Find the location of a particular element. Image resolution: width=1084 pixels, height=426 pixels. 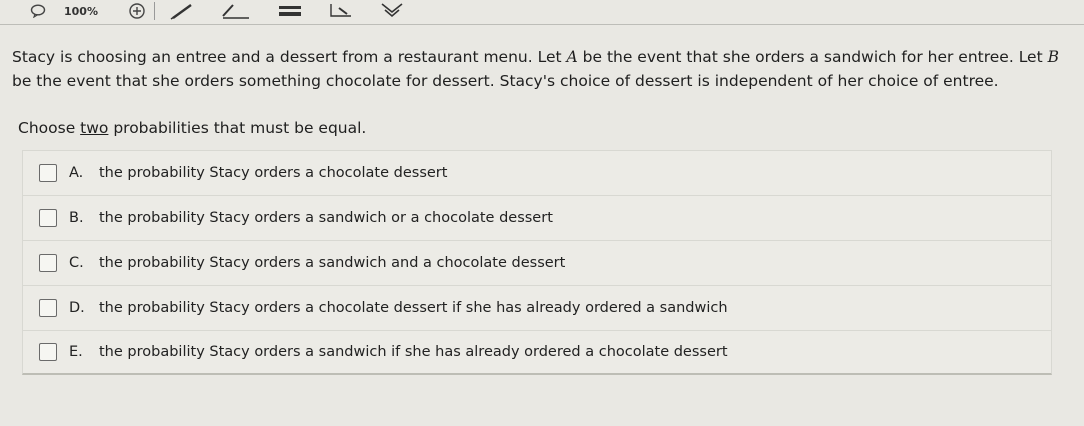

option-letter: B. is located at coordinates (76, 218).